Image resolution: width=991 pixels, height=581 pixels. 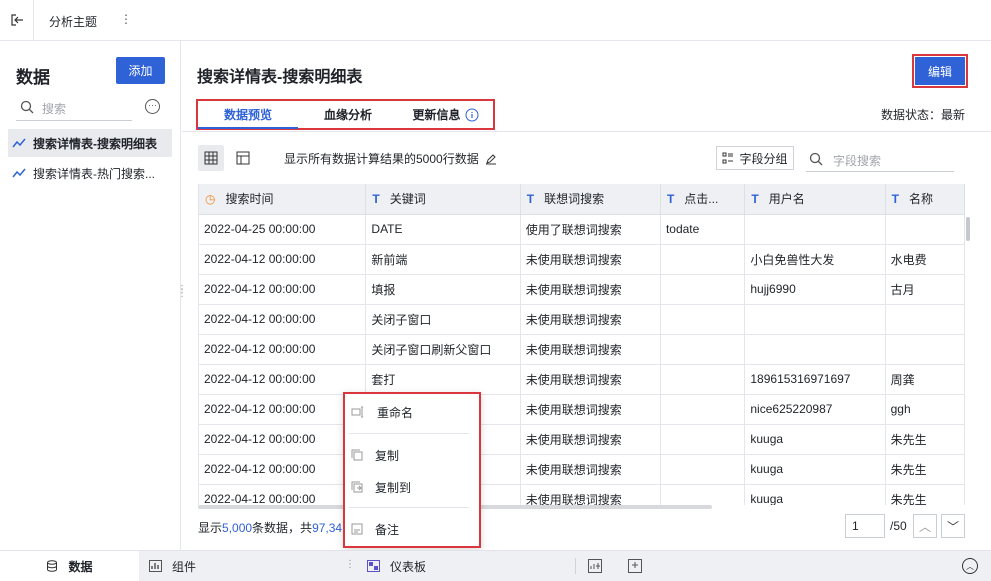 What do you see at coordinates (582, 229) in the screenshot?
I see `table-row: 2022-04-25 00:00:00 DATE 使用了联想词搜索 todate` at bounding box center [582, 229].